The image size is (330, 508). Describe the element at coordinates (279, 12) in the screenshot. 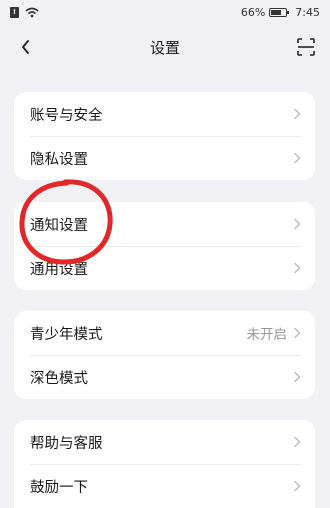

I see `battery-icon` at that location.